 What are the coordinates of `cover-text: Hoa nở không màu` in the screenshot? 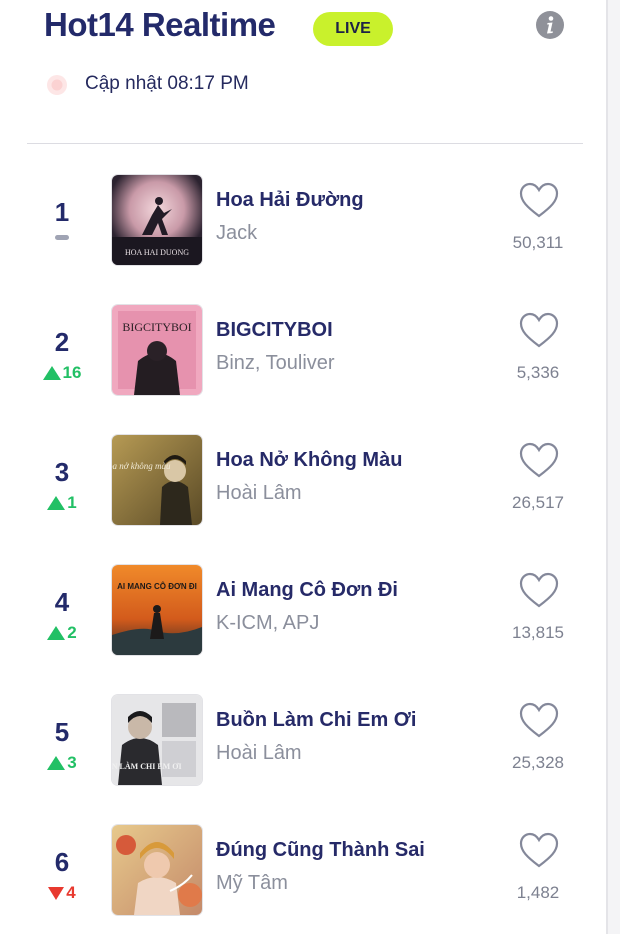 It's located at (141, 466).